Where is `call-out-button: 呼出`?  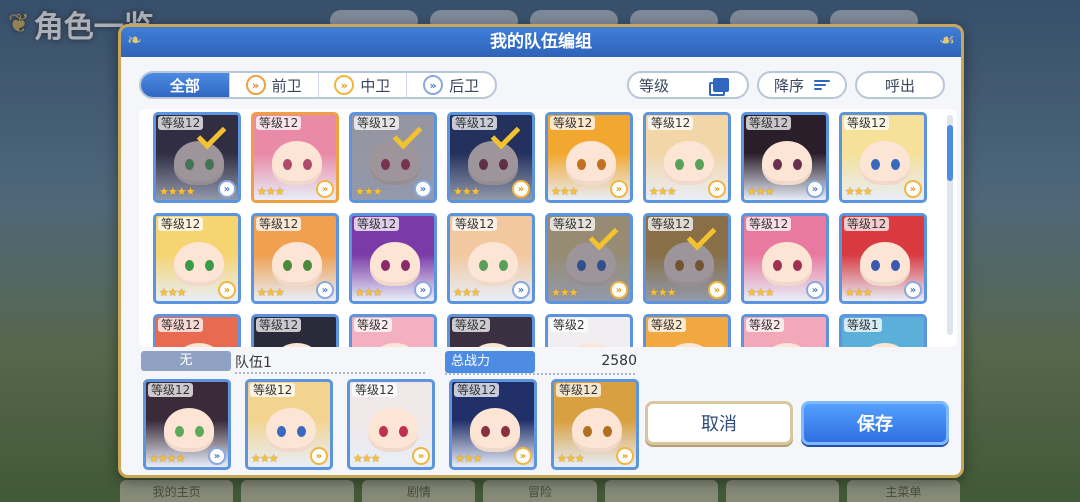 call-out-button: 呼出 is located at coordinates (900, 85).